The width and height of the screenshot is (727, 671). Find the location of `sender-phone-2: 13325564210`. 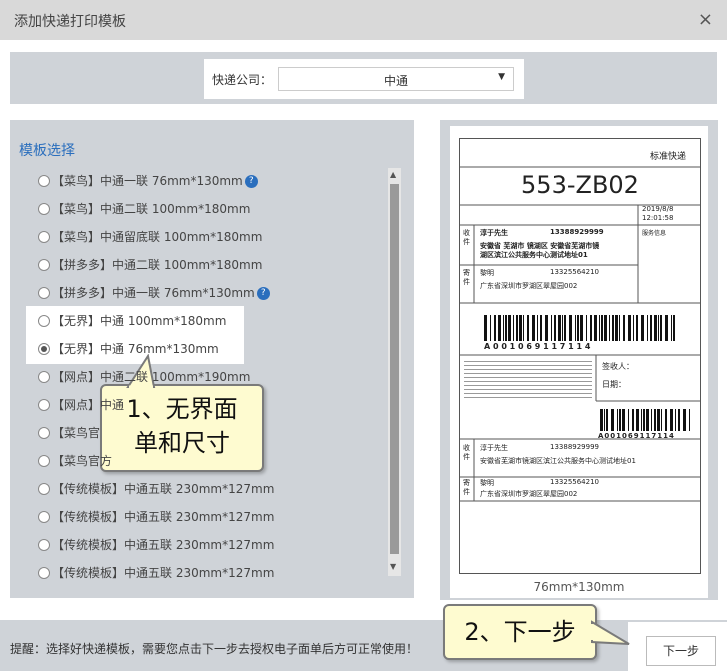

sender-phone-2: 13325564210 is located at coordinates (574, 482).